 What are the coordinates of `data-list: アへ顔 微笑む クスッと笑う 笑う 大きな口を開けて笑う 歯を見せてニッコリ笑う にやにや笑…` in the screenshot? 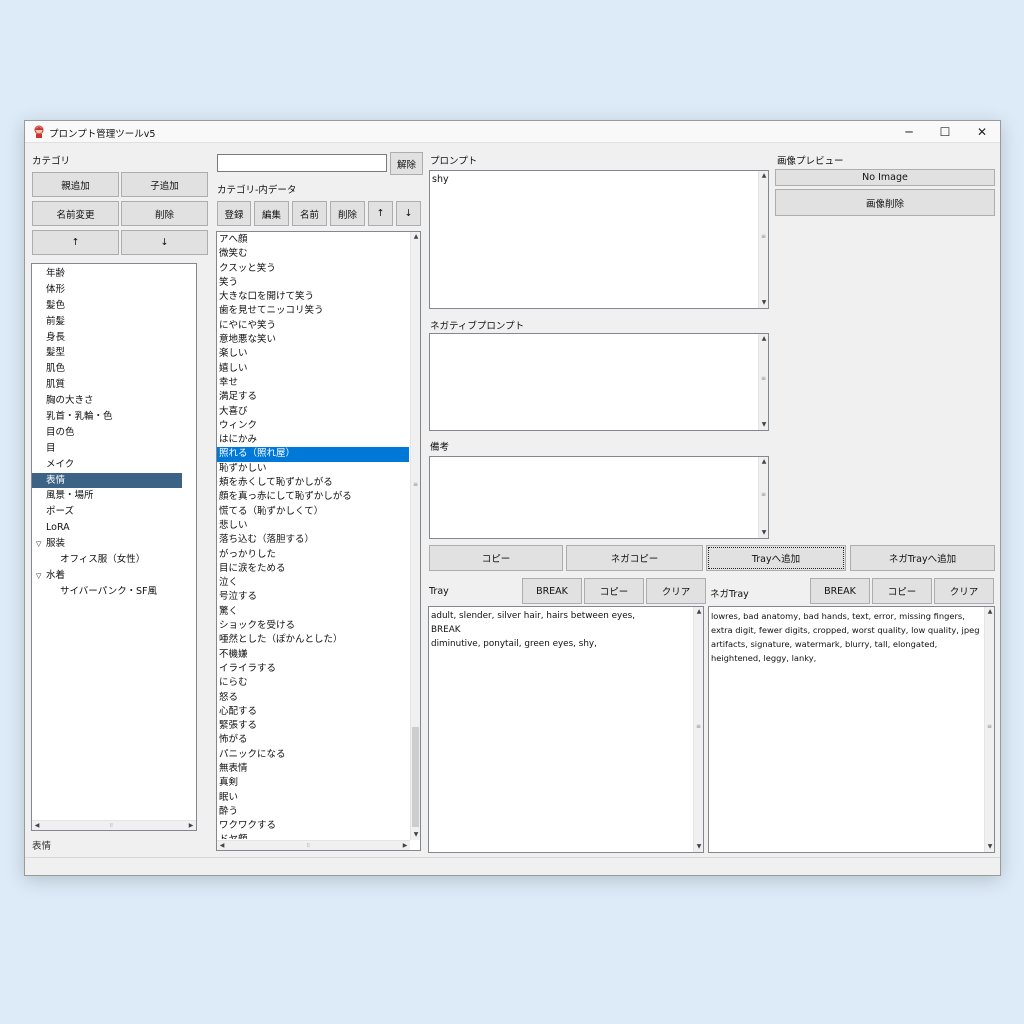 It's located at (318, 541).